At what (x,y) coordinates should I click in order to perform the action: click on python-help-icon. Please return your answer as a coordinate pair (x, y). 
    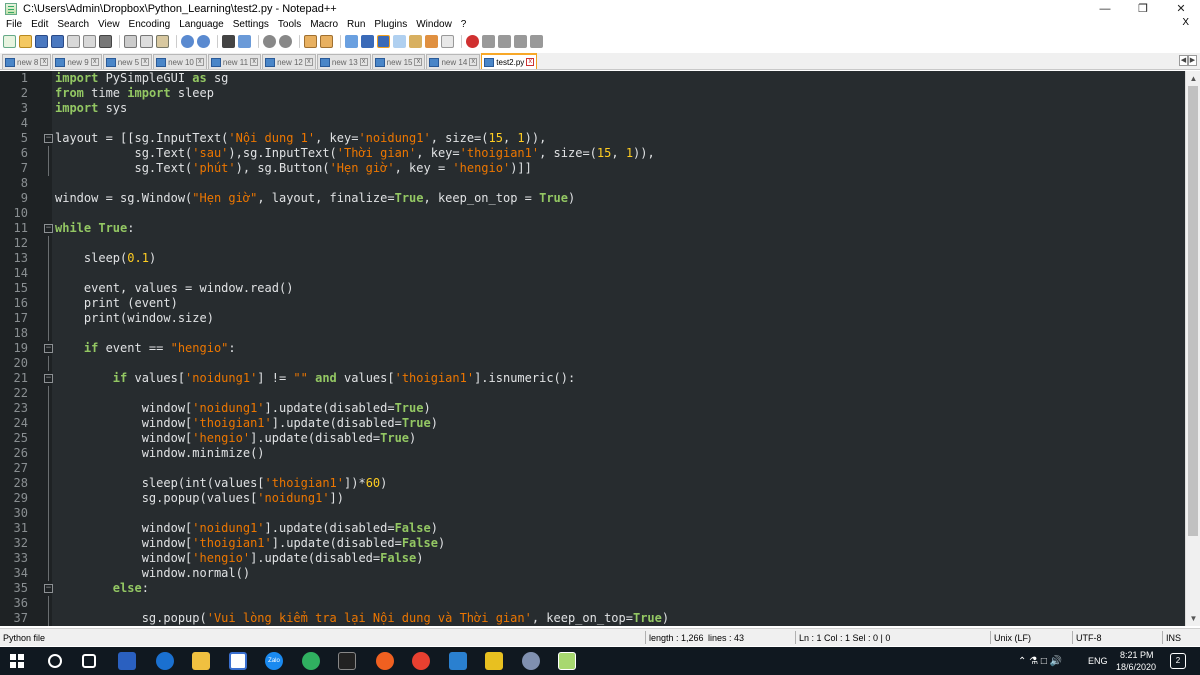
    Looking at the image, I should click on (494, 661).